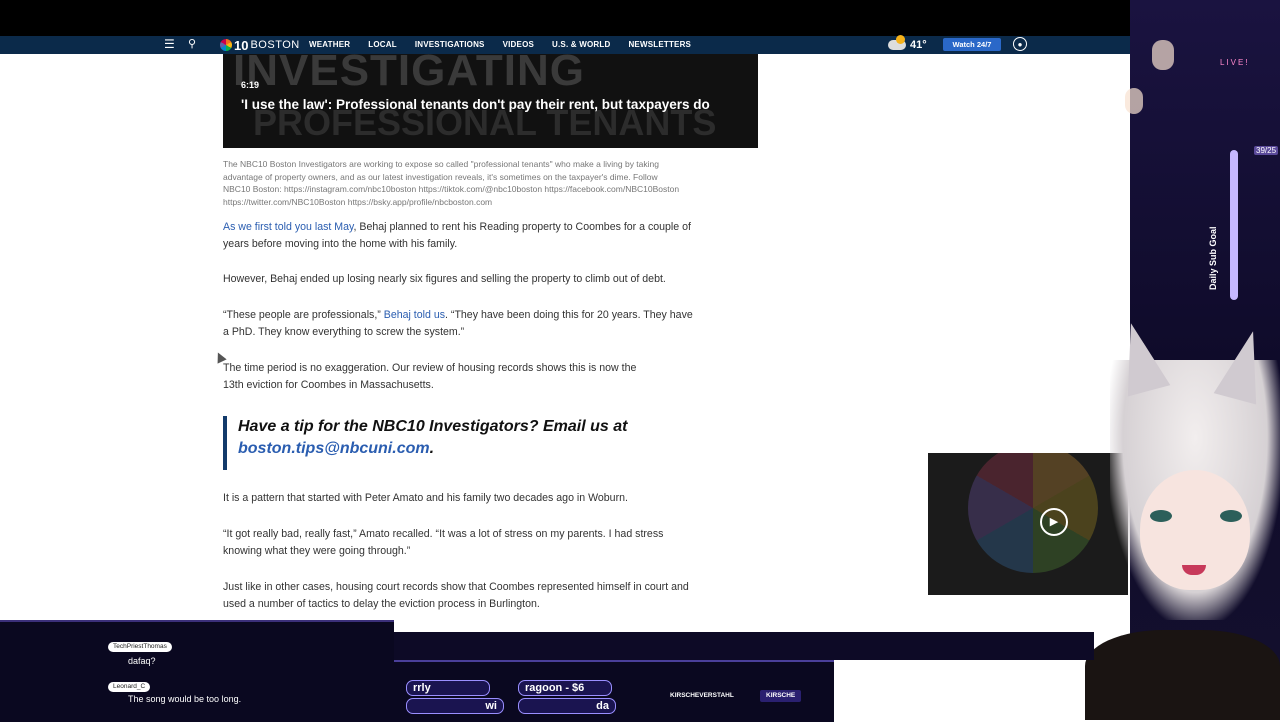 The height and width of the screenshot is (722, 1280). What do you see at coordinates (567, 706) in the screenshot?
I see `ticker-item: da` at bounding box center [567, 706].